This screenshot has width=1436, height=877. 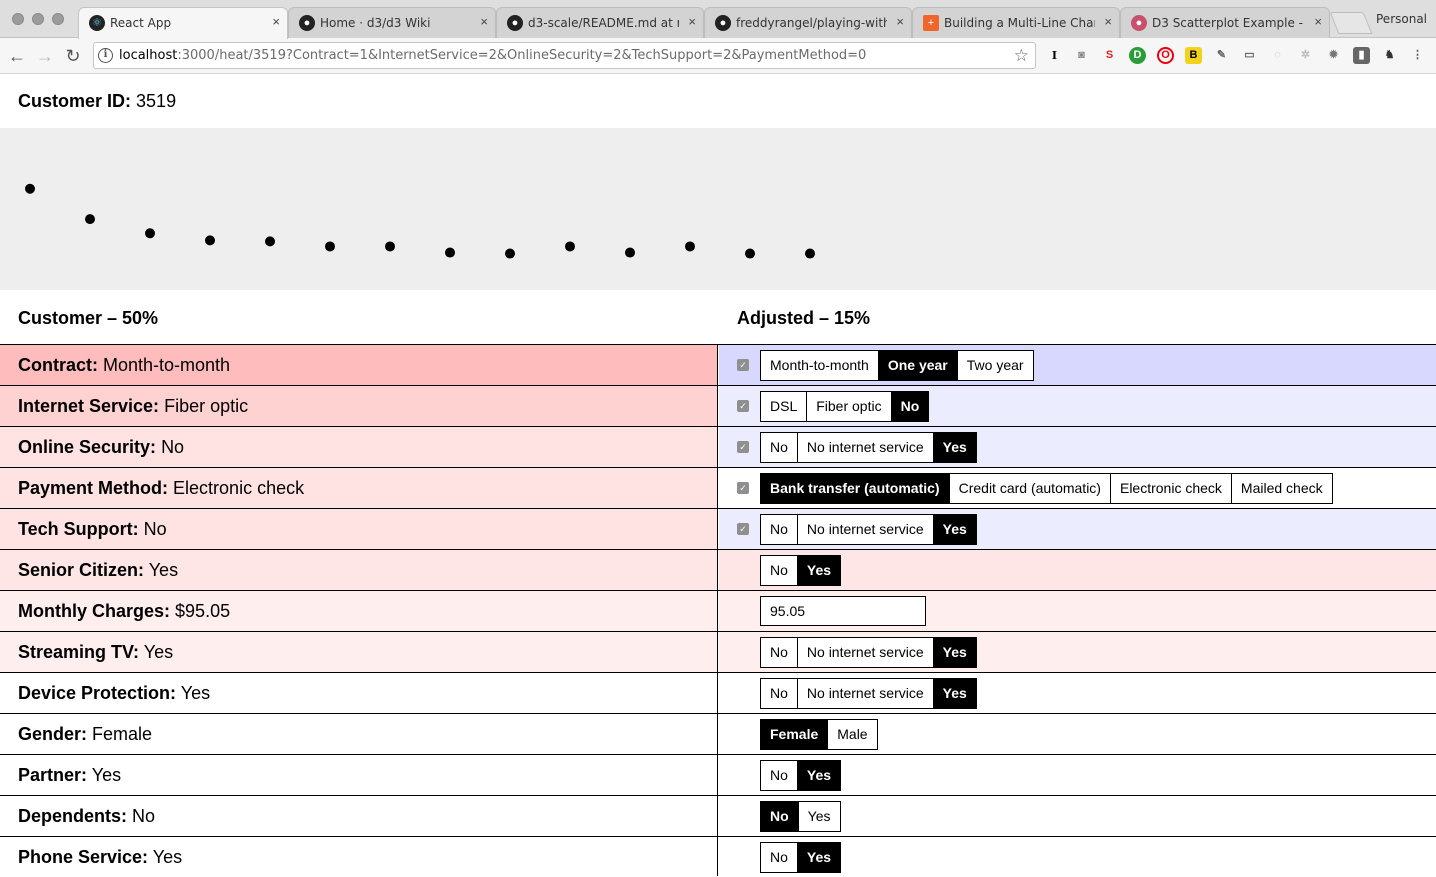 I want to click on online-security-selector: No No internet service Yes, so click(x=868, y=447).